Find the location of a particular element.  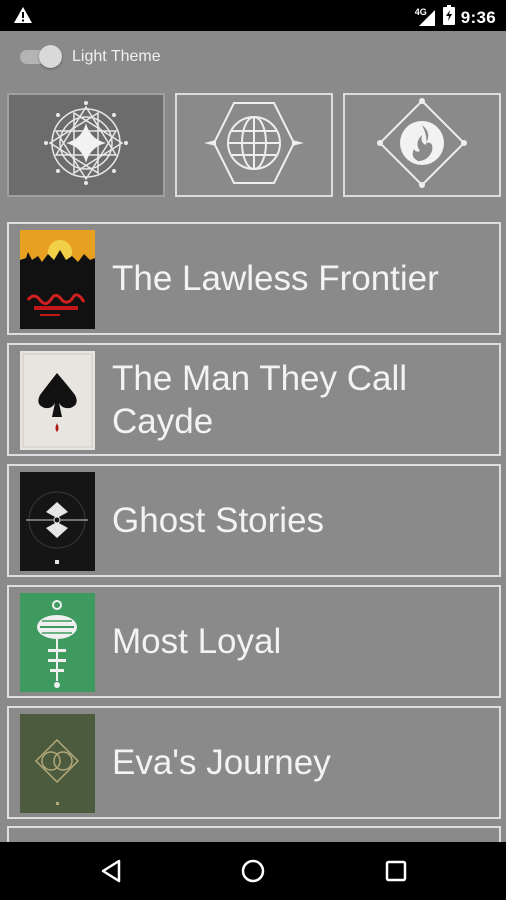

book-title: Ghost Stories is located at coordinates (218, 520).